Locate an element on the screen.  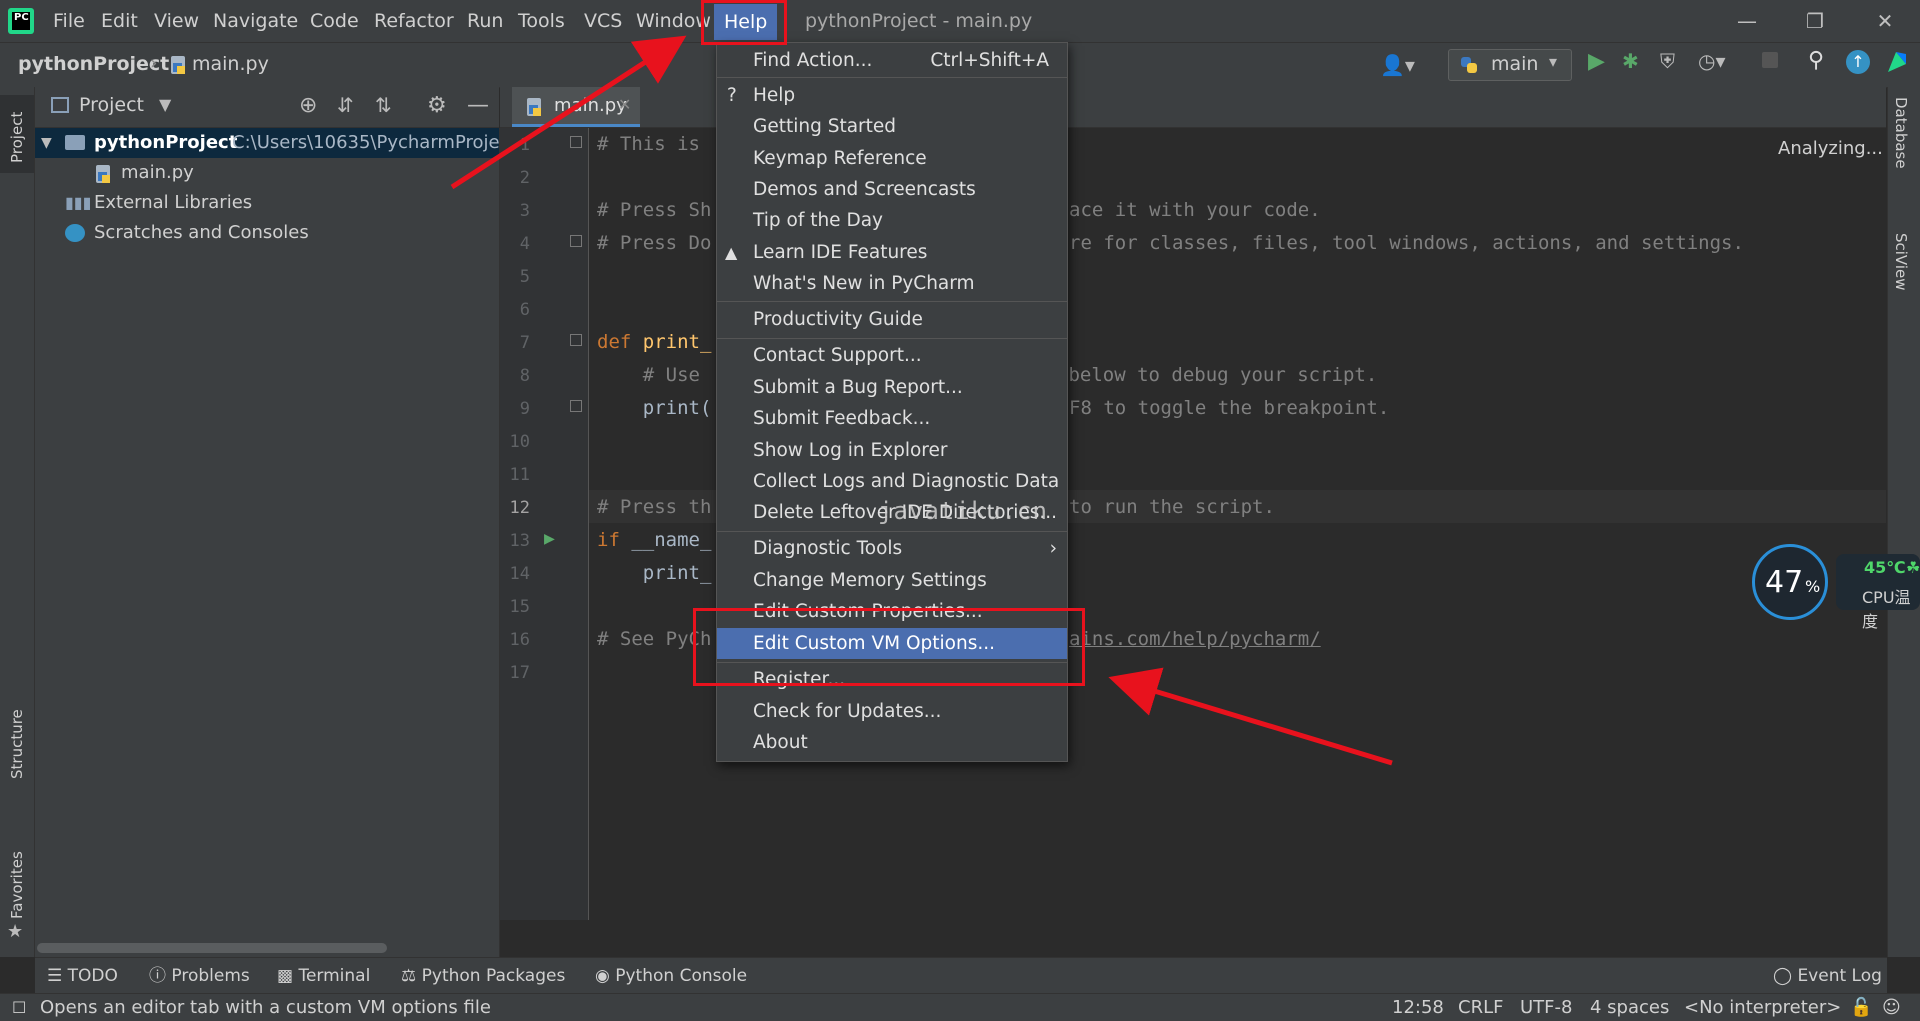
arrow-to-vm-options is located at coordinates (1250, 716).